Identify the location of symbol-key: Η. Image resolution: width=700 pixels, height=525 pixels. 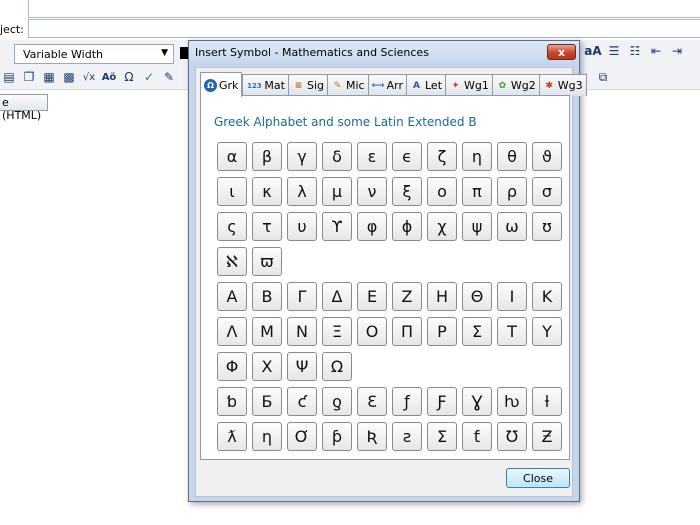
(442, 296).